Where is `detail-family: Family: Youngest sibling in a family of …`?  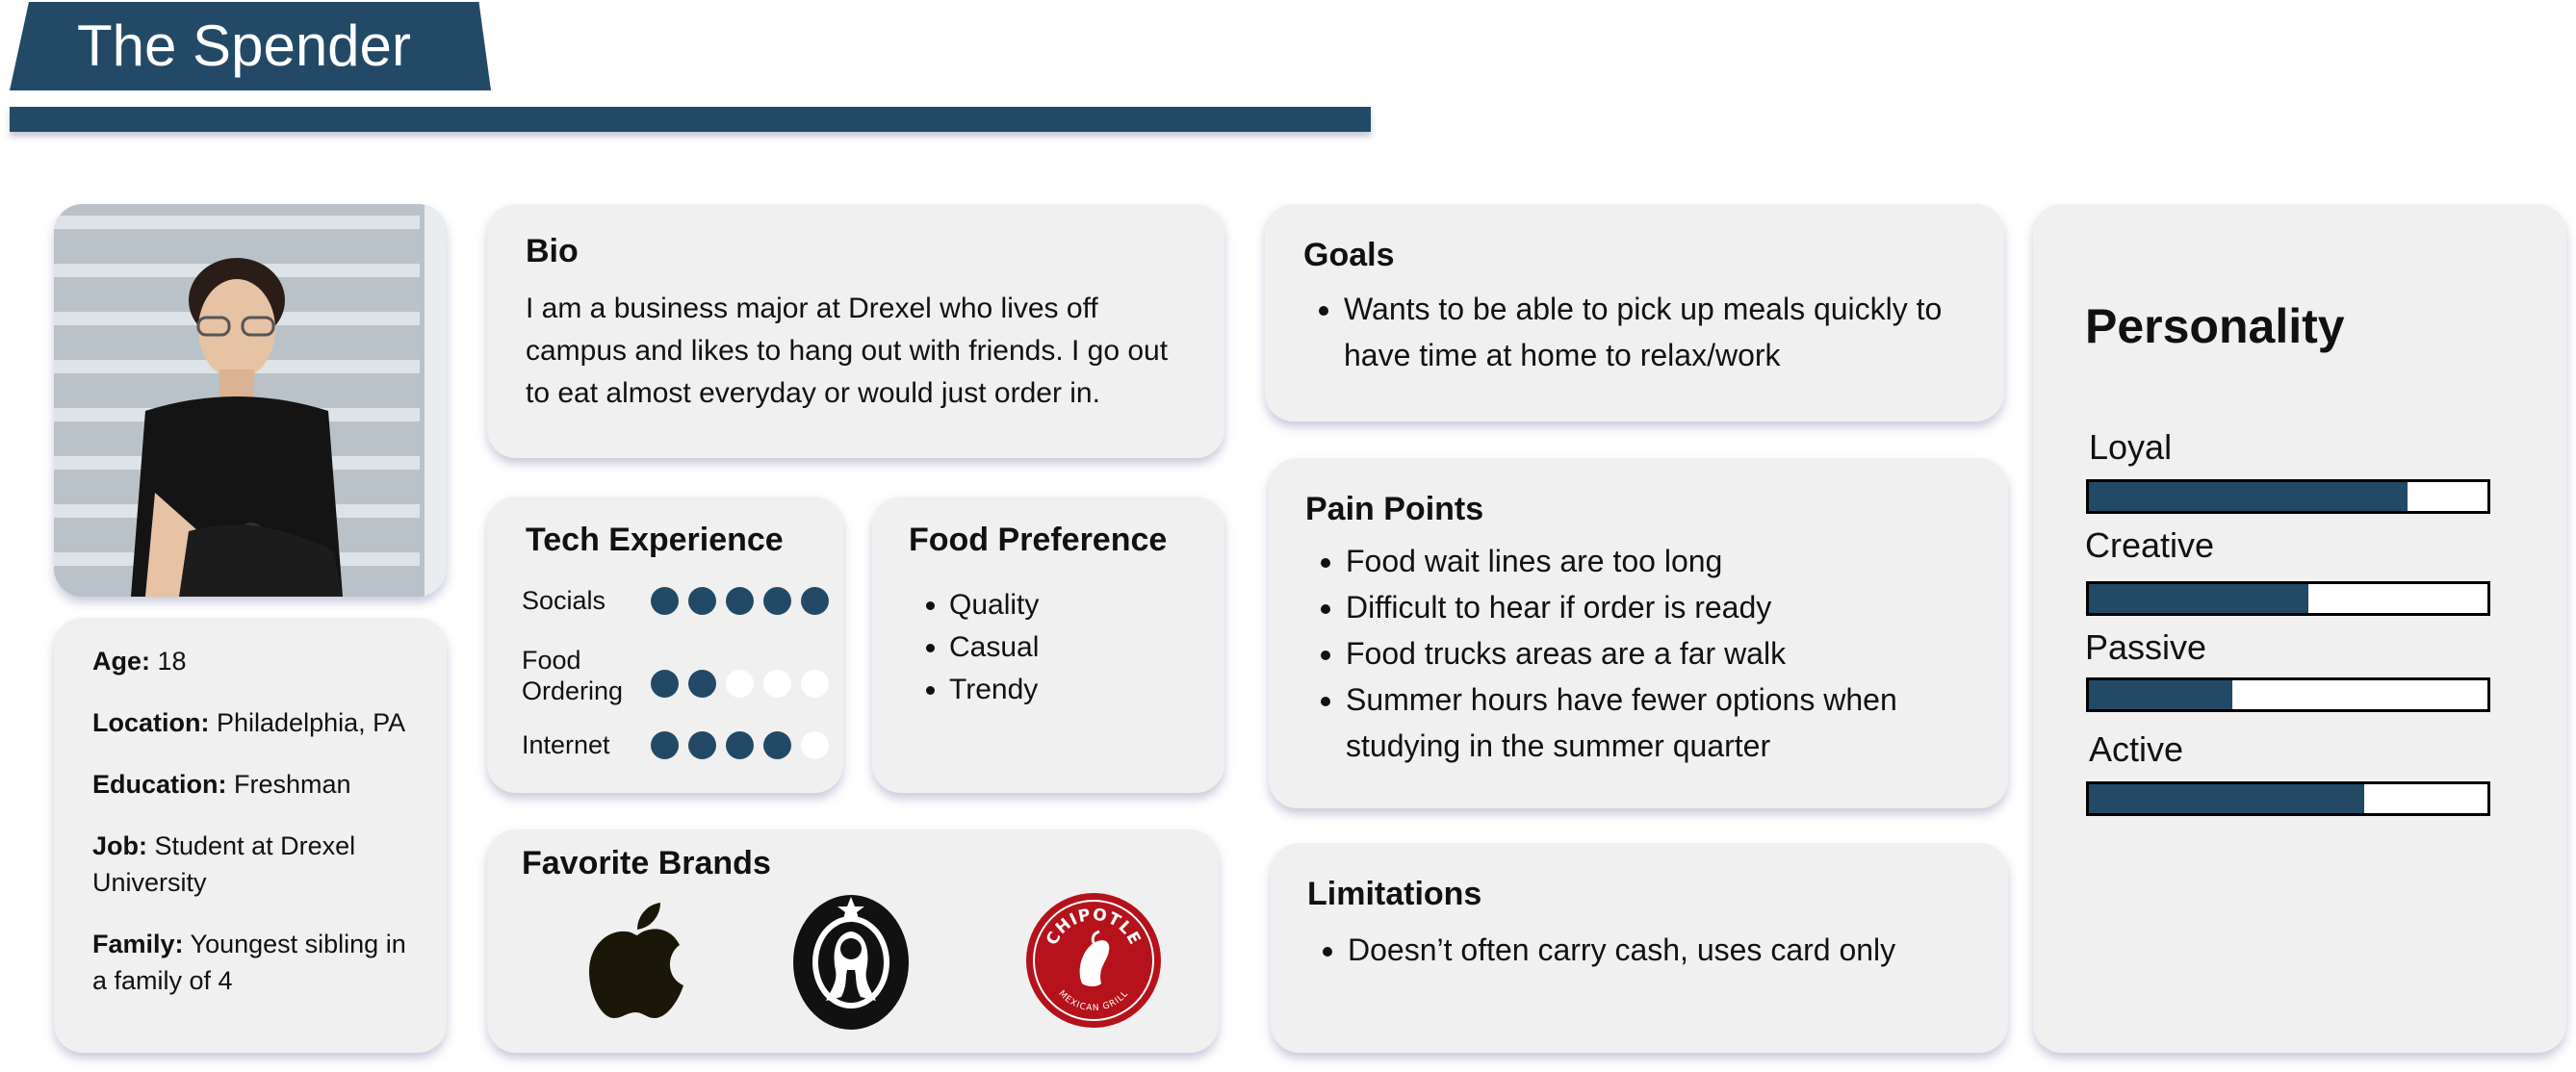 detail-family: Family: Youngest sibling in a family of … is located at coordinates (249, 962).